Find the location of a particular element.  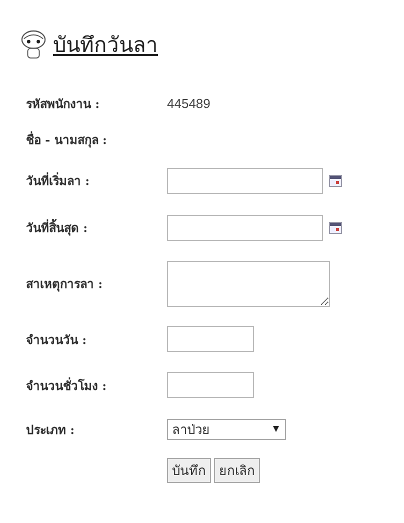

field-label: ประเภท : is located at coordinates (51, 430).